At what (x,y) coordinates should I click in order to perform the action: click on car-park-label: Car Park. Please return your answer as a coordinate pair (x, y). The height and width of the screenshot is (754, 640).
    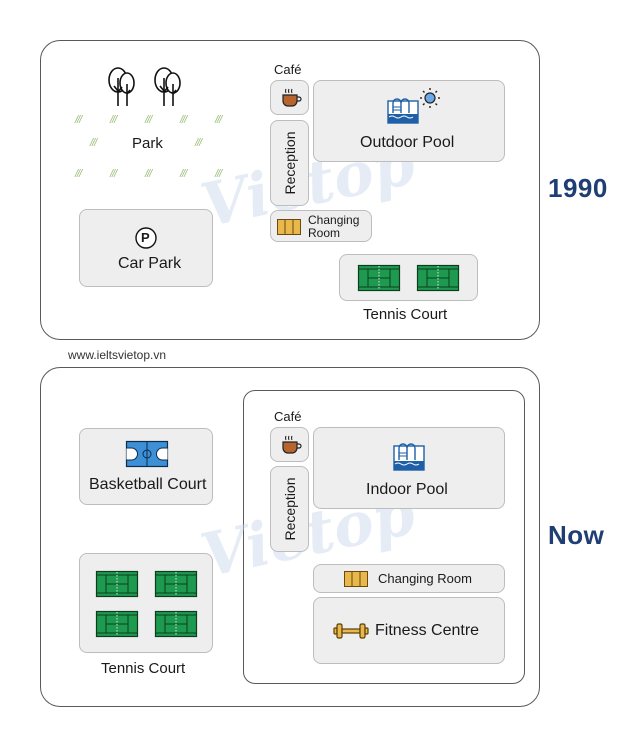
    Looking at the image, I should click on (150, 263).